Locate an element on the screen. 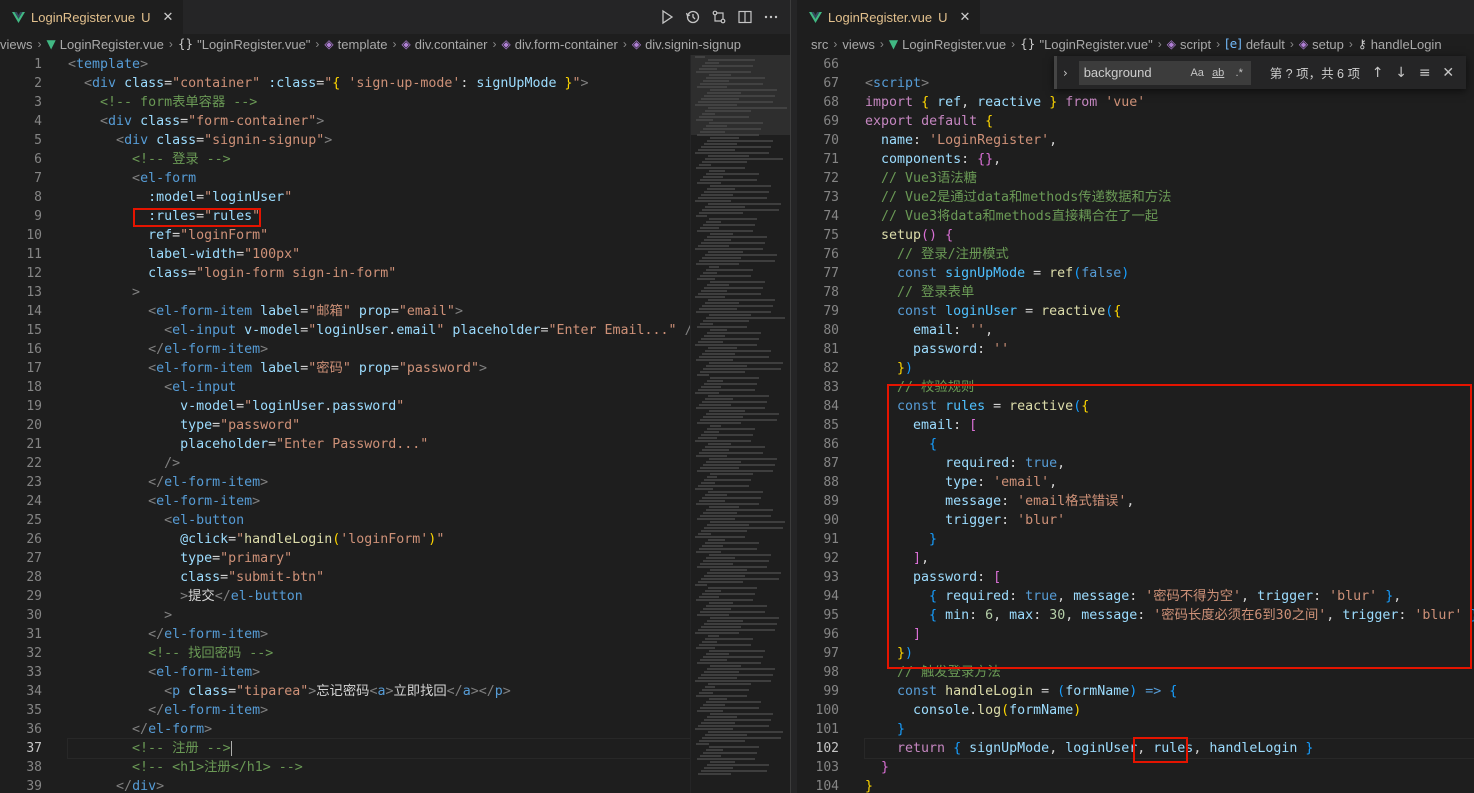 Image resolution: width=1474 pixels, height=793 pixels. line-number: 89 is located at coordinates (831, 501).